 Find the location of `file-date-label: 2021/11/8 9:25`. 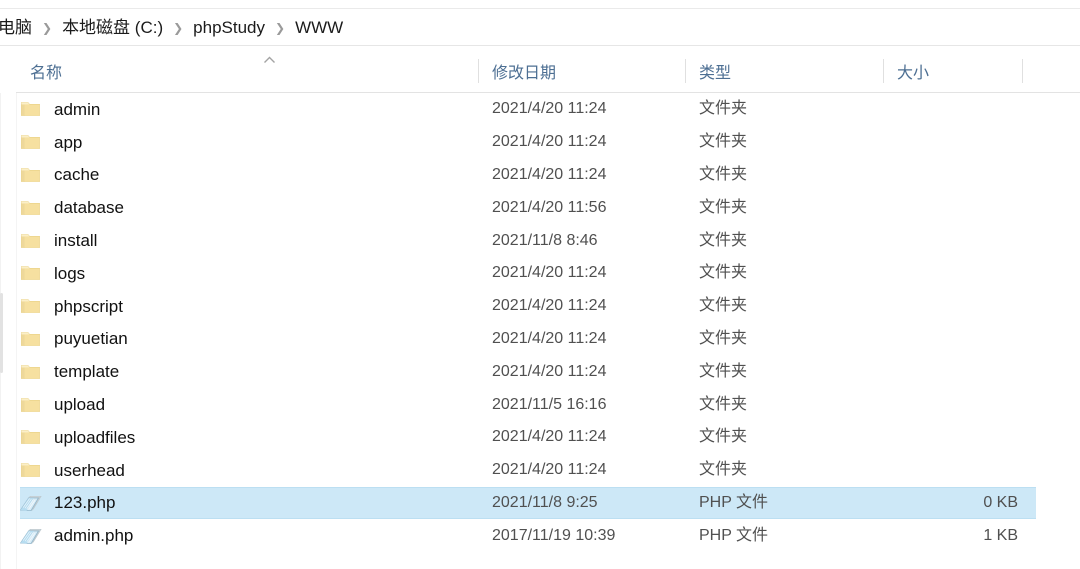

file-date-label: 2021/11/8 9:25 is located at coordinates (545, 502).